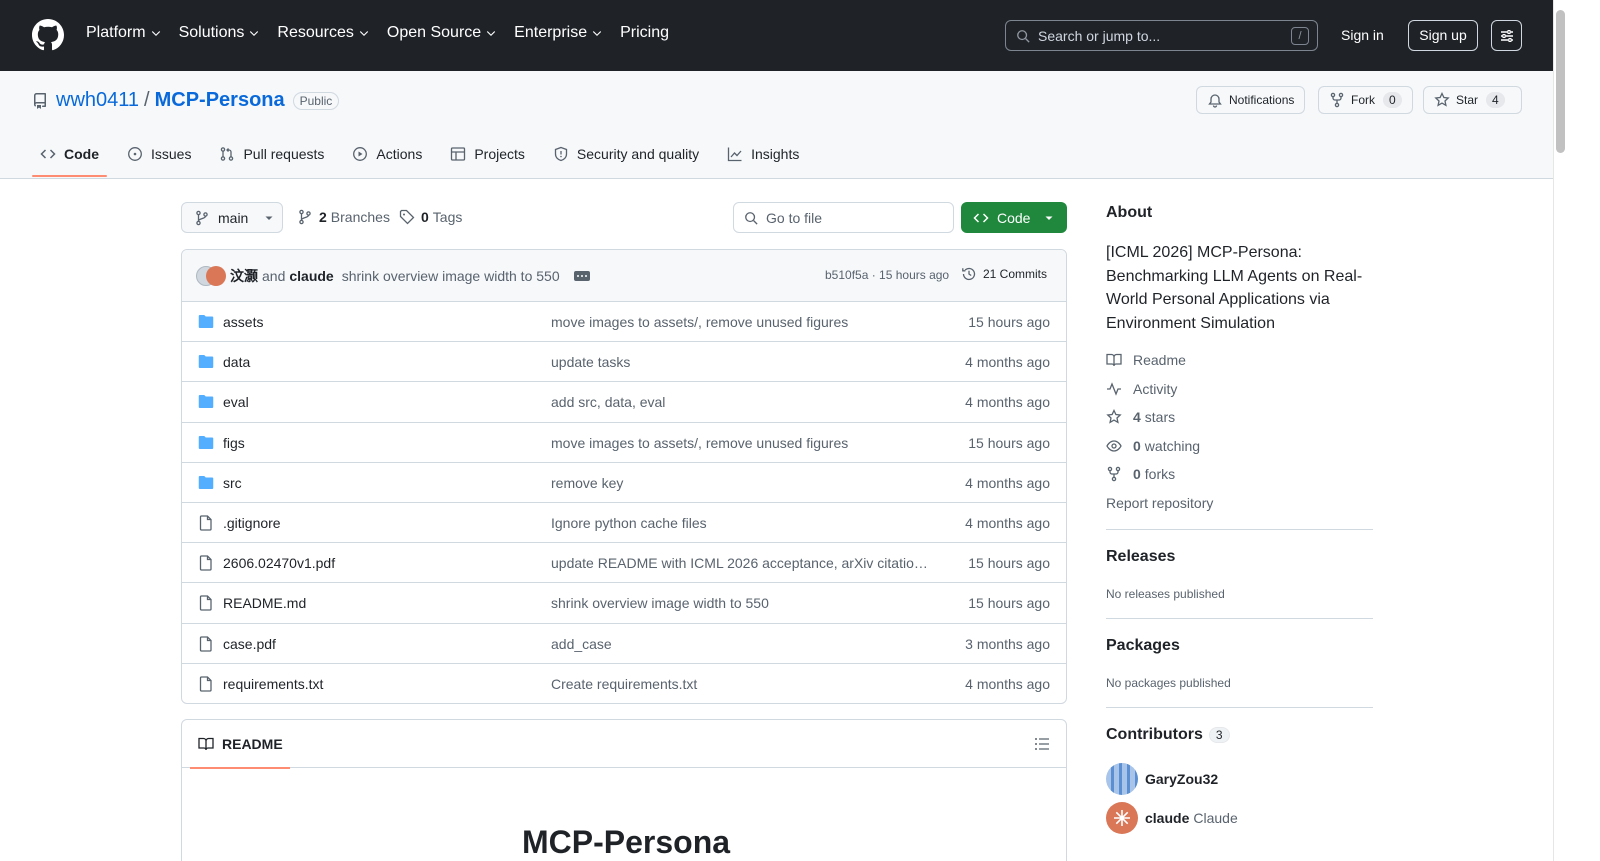 The image size is (1600, 861). What do you see at coordinates (1506, 35) in the screenshot?
I see `settings-menu-button` at bounding box center [1506, 35].